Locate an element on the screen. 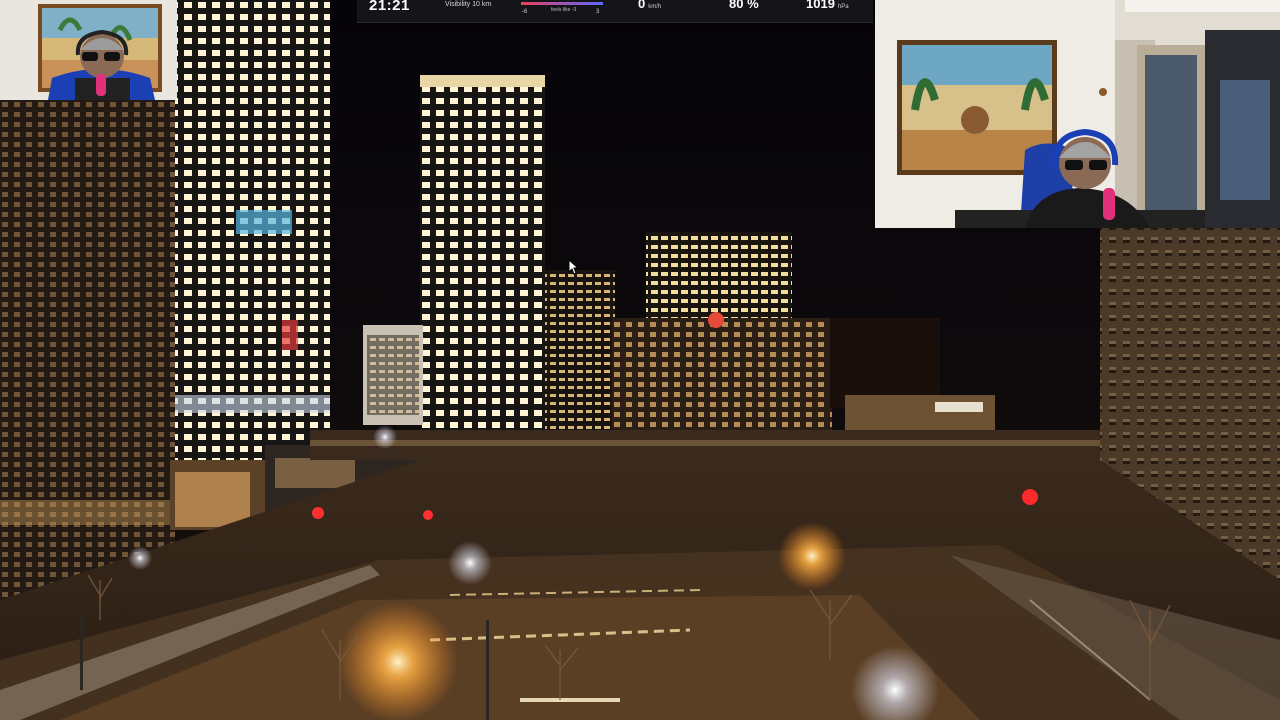 Image resolution: width=1280 pixels, height=720 pixels. mouse-cursor-icon is located at coordinates (574, 267).